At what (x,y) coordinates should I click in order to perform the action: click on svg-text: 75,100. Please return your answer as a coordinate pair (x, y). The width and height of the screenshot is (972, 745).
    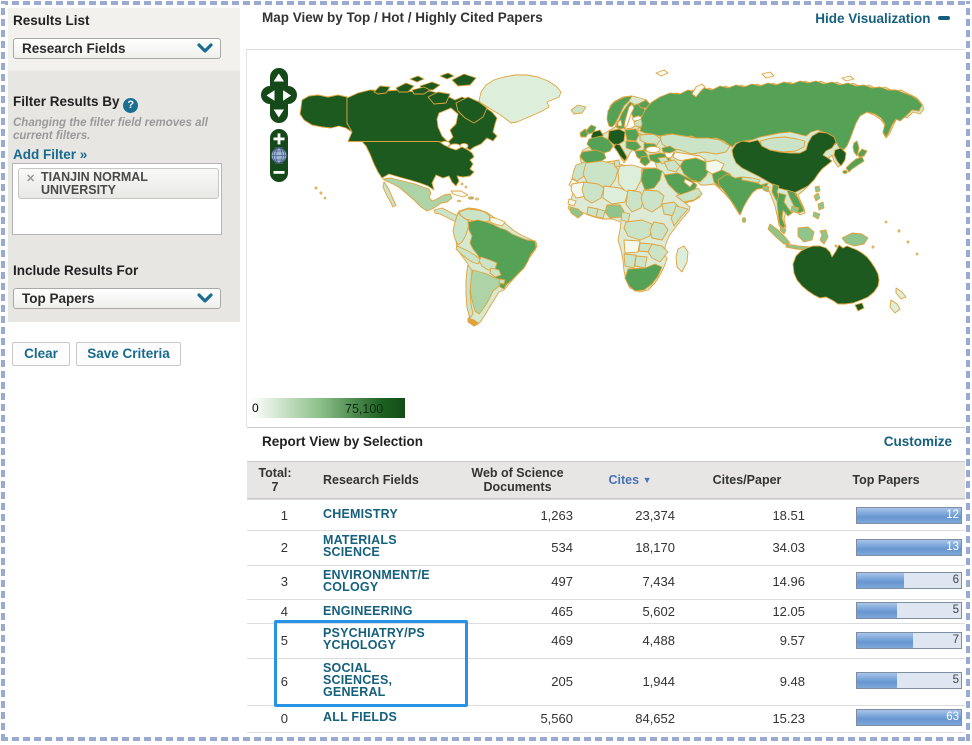
    Looking at the image, I should click on (364, 409).